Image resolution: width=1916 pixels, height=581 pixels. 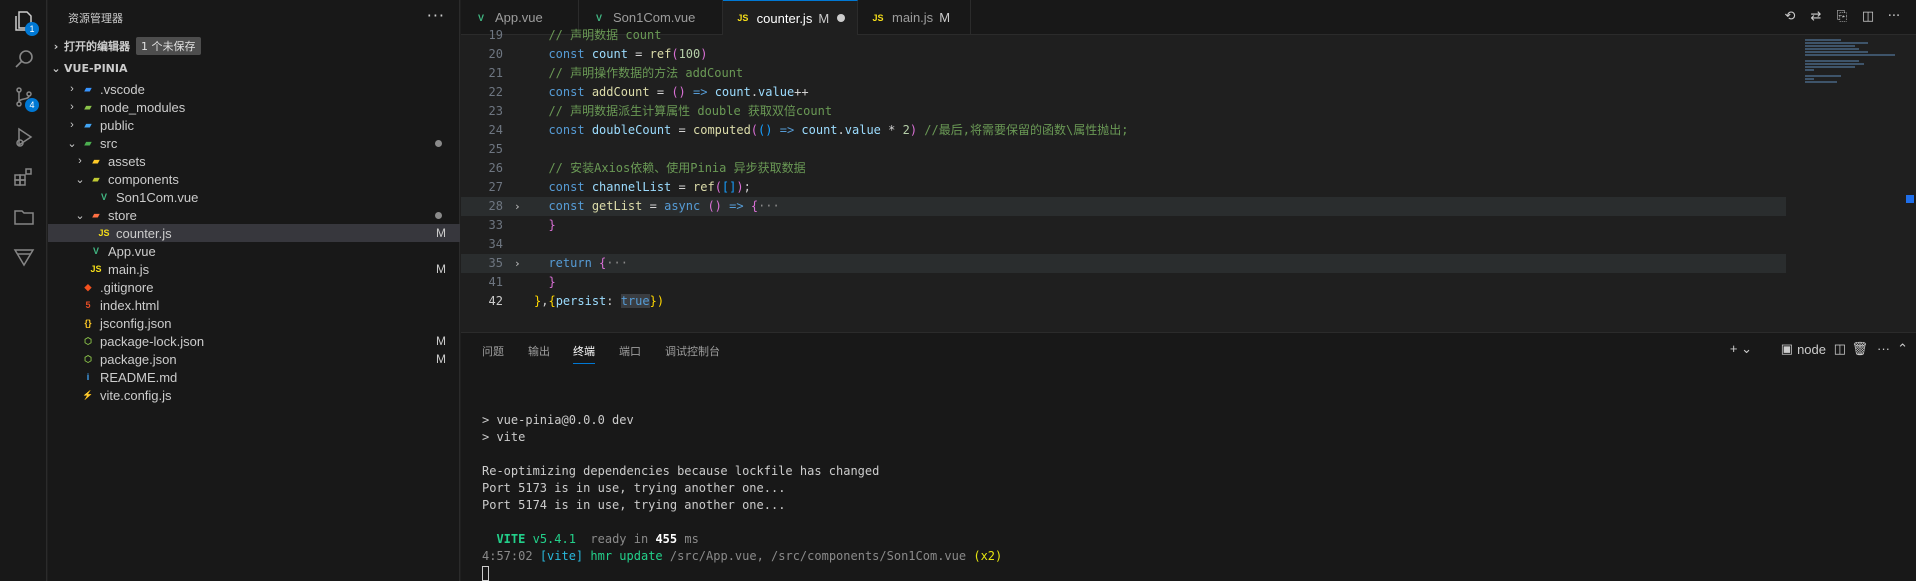 What do you see at coordinates (254, 197) in the screenshot?
I see `tree-item: V Son1Com.vue` at bounding box center [254, 197].